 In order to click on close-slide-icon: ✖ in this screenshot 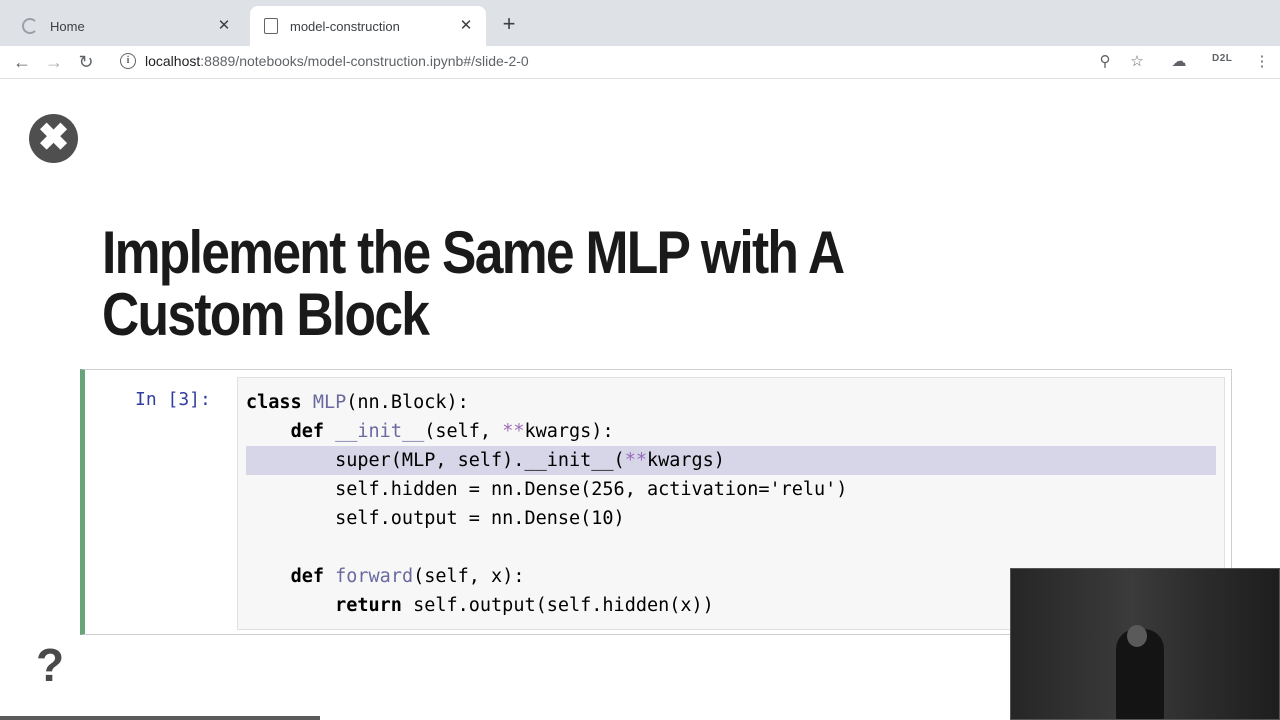, I will do `click(53, 138)`.